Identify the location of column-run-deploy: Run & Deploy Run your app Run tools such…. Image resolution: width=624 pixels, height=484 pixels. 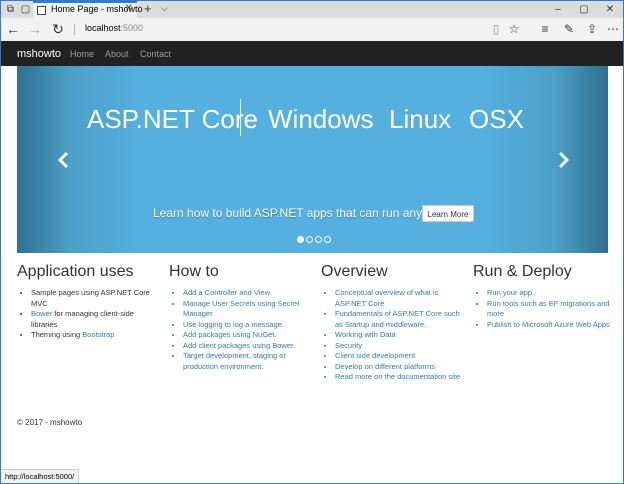
(543, 296).